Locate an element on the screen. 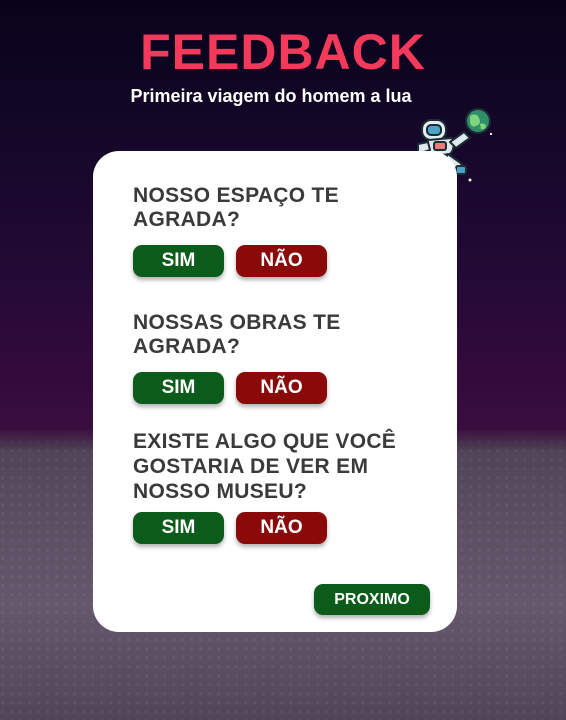  question-2-yes-button: SIM is located at coordinates (178, 388).